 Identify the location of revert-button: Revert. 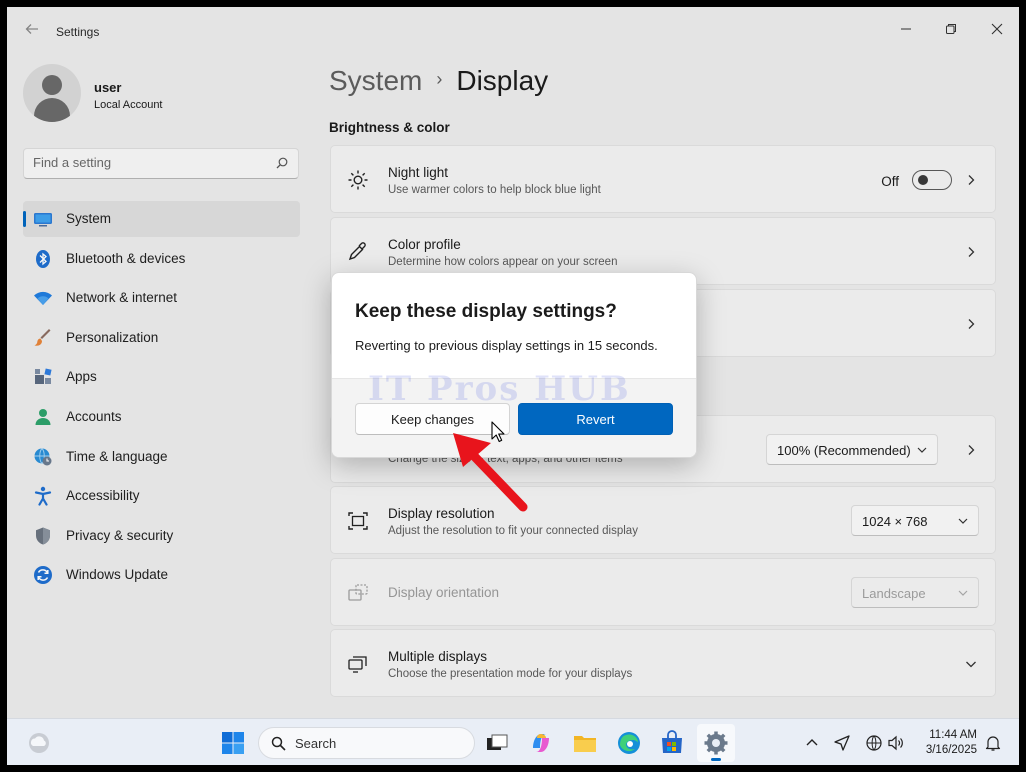
(595, 419).